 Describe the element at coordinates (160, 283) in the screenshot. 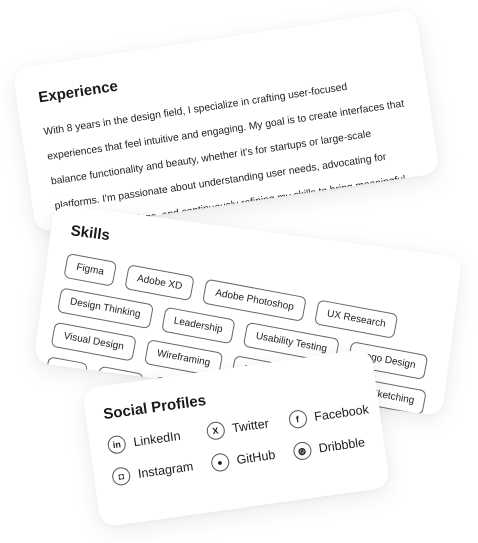

I see `skill-chip: Adobe XD` at that location.